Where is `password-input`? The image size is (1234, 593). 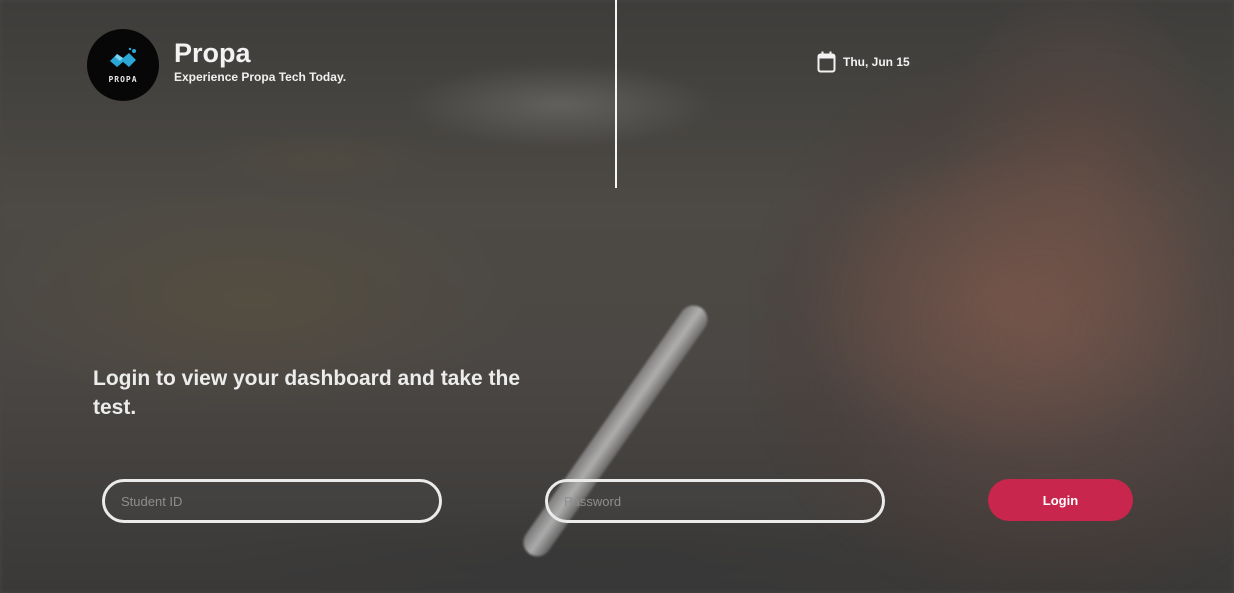
password-input is located at coordinates (715, 501).